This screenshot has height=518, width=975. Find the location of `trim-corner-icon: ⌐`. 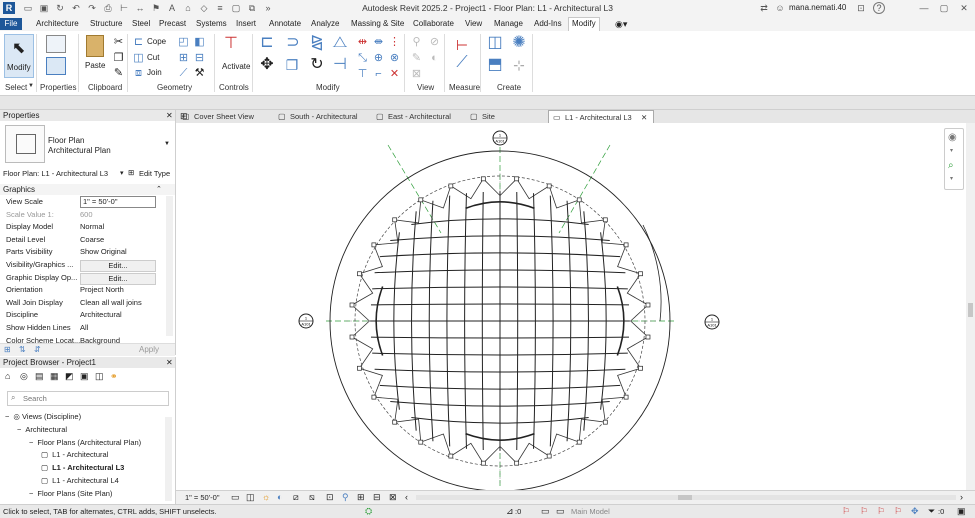

trim-corner-icon: ⌐ is located at coordinates (378, 74).